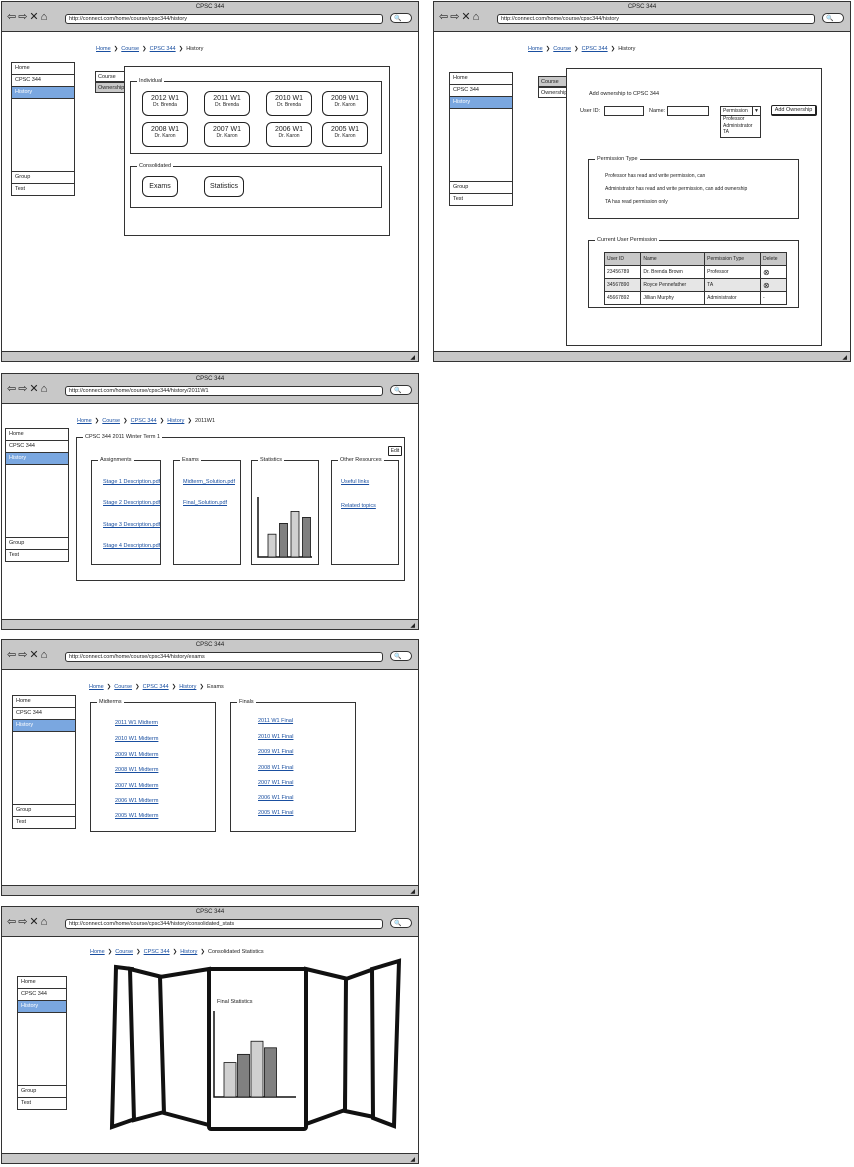  Describe the element at coordinates (205, 503) in the screenshot. I see `exam-link: Final_Solution.pdf` at that location.